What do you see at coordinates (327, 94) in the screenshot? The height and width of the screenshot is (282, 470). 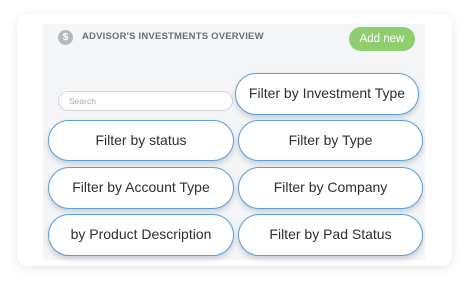 I see `filter-investment-type-button: Filter by Investment Type` at bounding box center [327, 94].